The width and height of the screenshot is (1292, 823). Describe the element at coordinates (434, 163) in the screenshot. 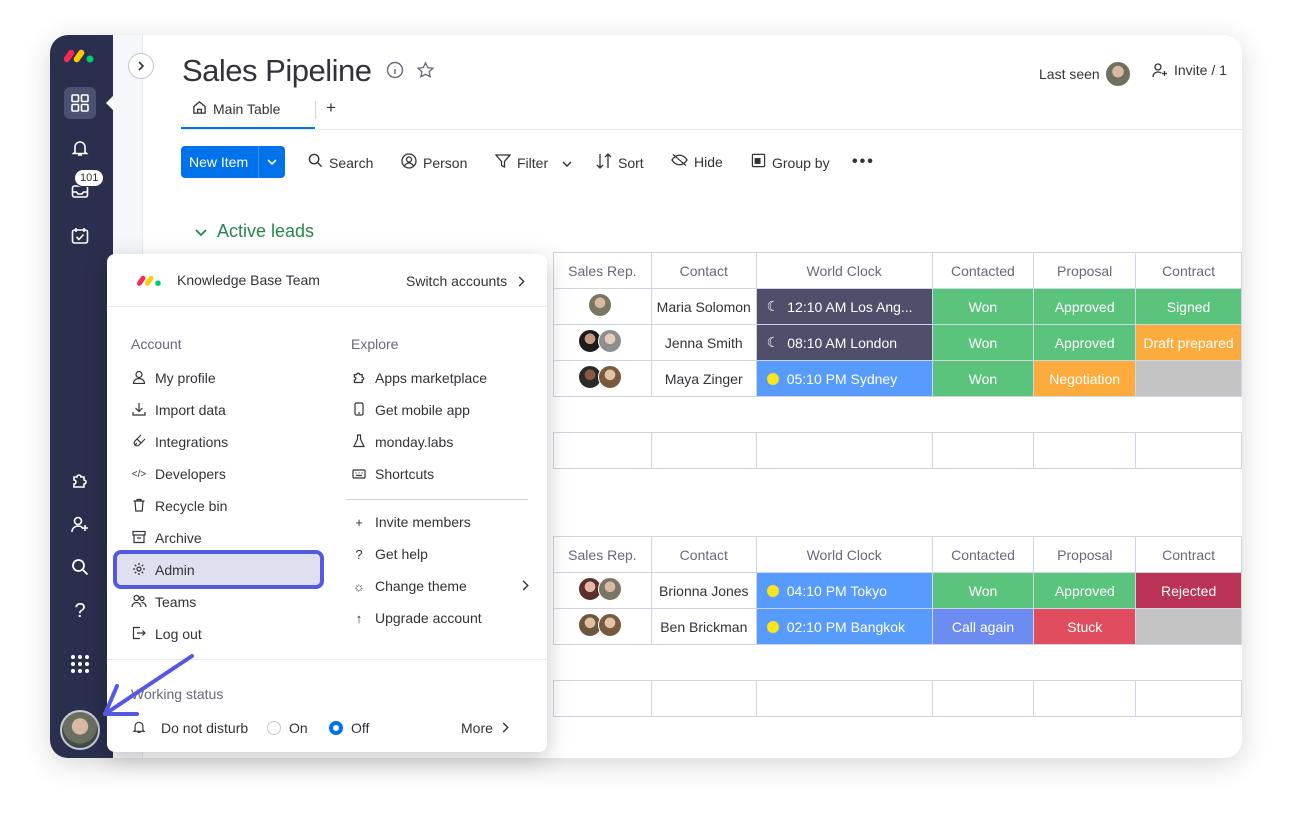

I see `person-filter-button: Person` at that location.